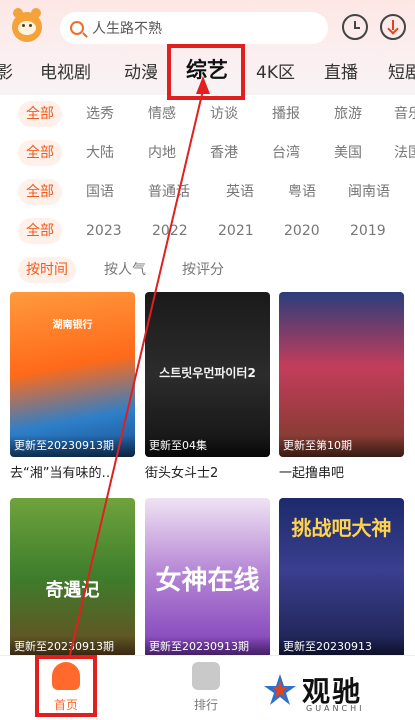 The width and height of the screenshot is (415, 720). What do you see at coordinates (66, 686) in the screenshot?
I see `home-tab-highlight` at bounding box center [66, 686].